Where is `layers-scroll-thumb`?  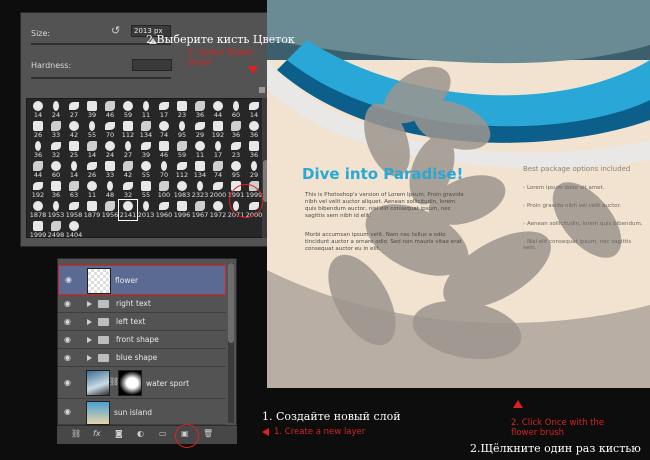 layers-scroll-thumb is located at coordinates (231, 303).